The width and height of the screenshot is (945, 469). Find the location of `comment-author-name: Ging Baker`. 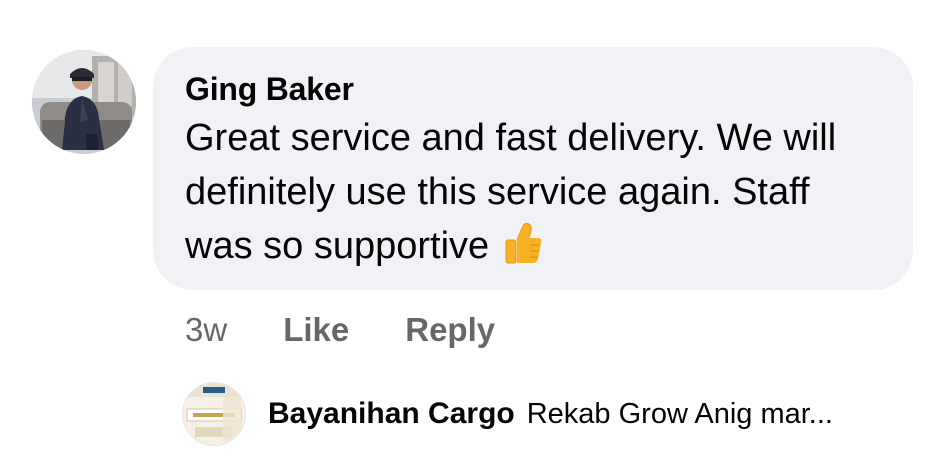

comment-author-name: Ging Baker is located at coordinates (533, 89).